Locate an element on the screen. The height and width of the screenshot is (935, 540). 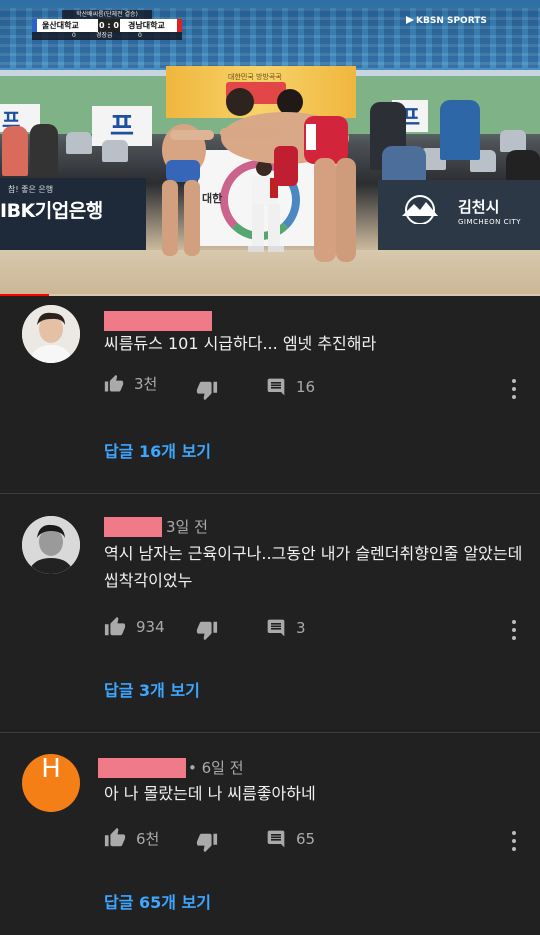
reply-button: 3 is located at coordinates (286, 628).